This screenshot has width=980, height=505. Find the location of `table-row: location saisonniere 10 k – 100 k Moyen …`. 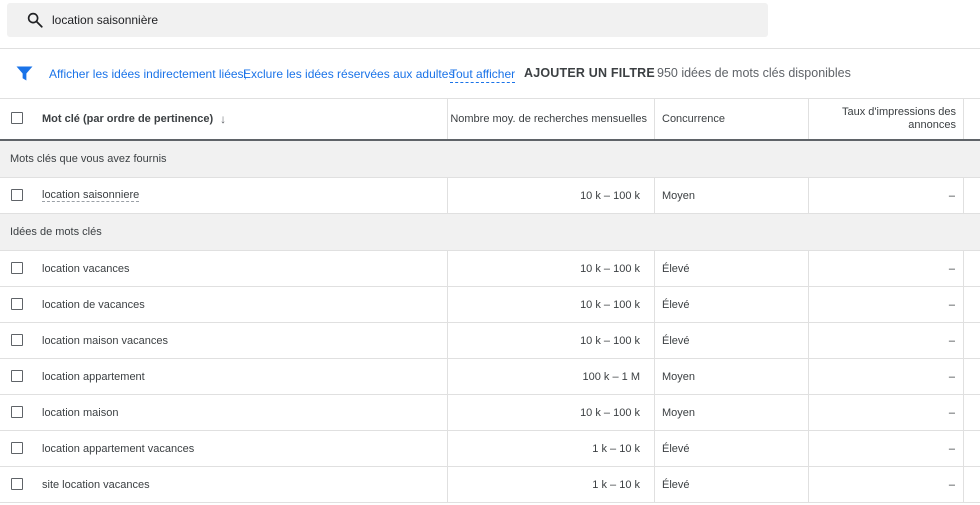

table-row: location saisonniere 10 k – 100 k Moyen … is located at coordinates (490, 196).